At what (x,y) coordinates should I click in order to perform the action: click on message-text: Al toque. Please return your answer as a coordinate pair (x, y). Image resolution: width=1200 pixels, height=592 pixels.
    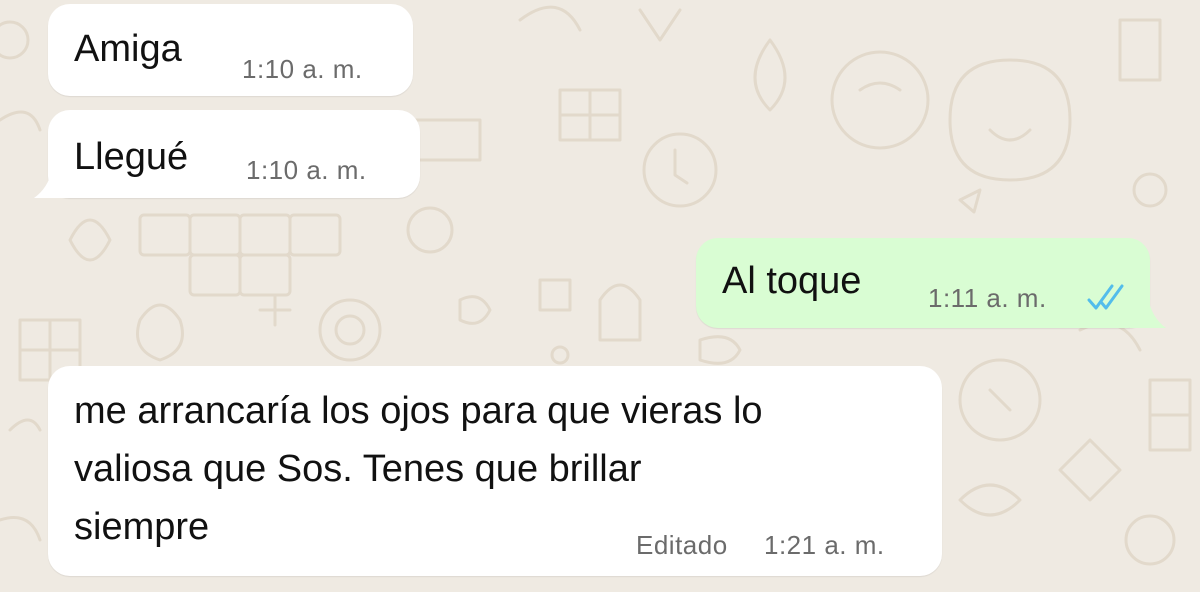
    Looking at the image, I should click on (792, 281).